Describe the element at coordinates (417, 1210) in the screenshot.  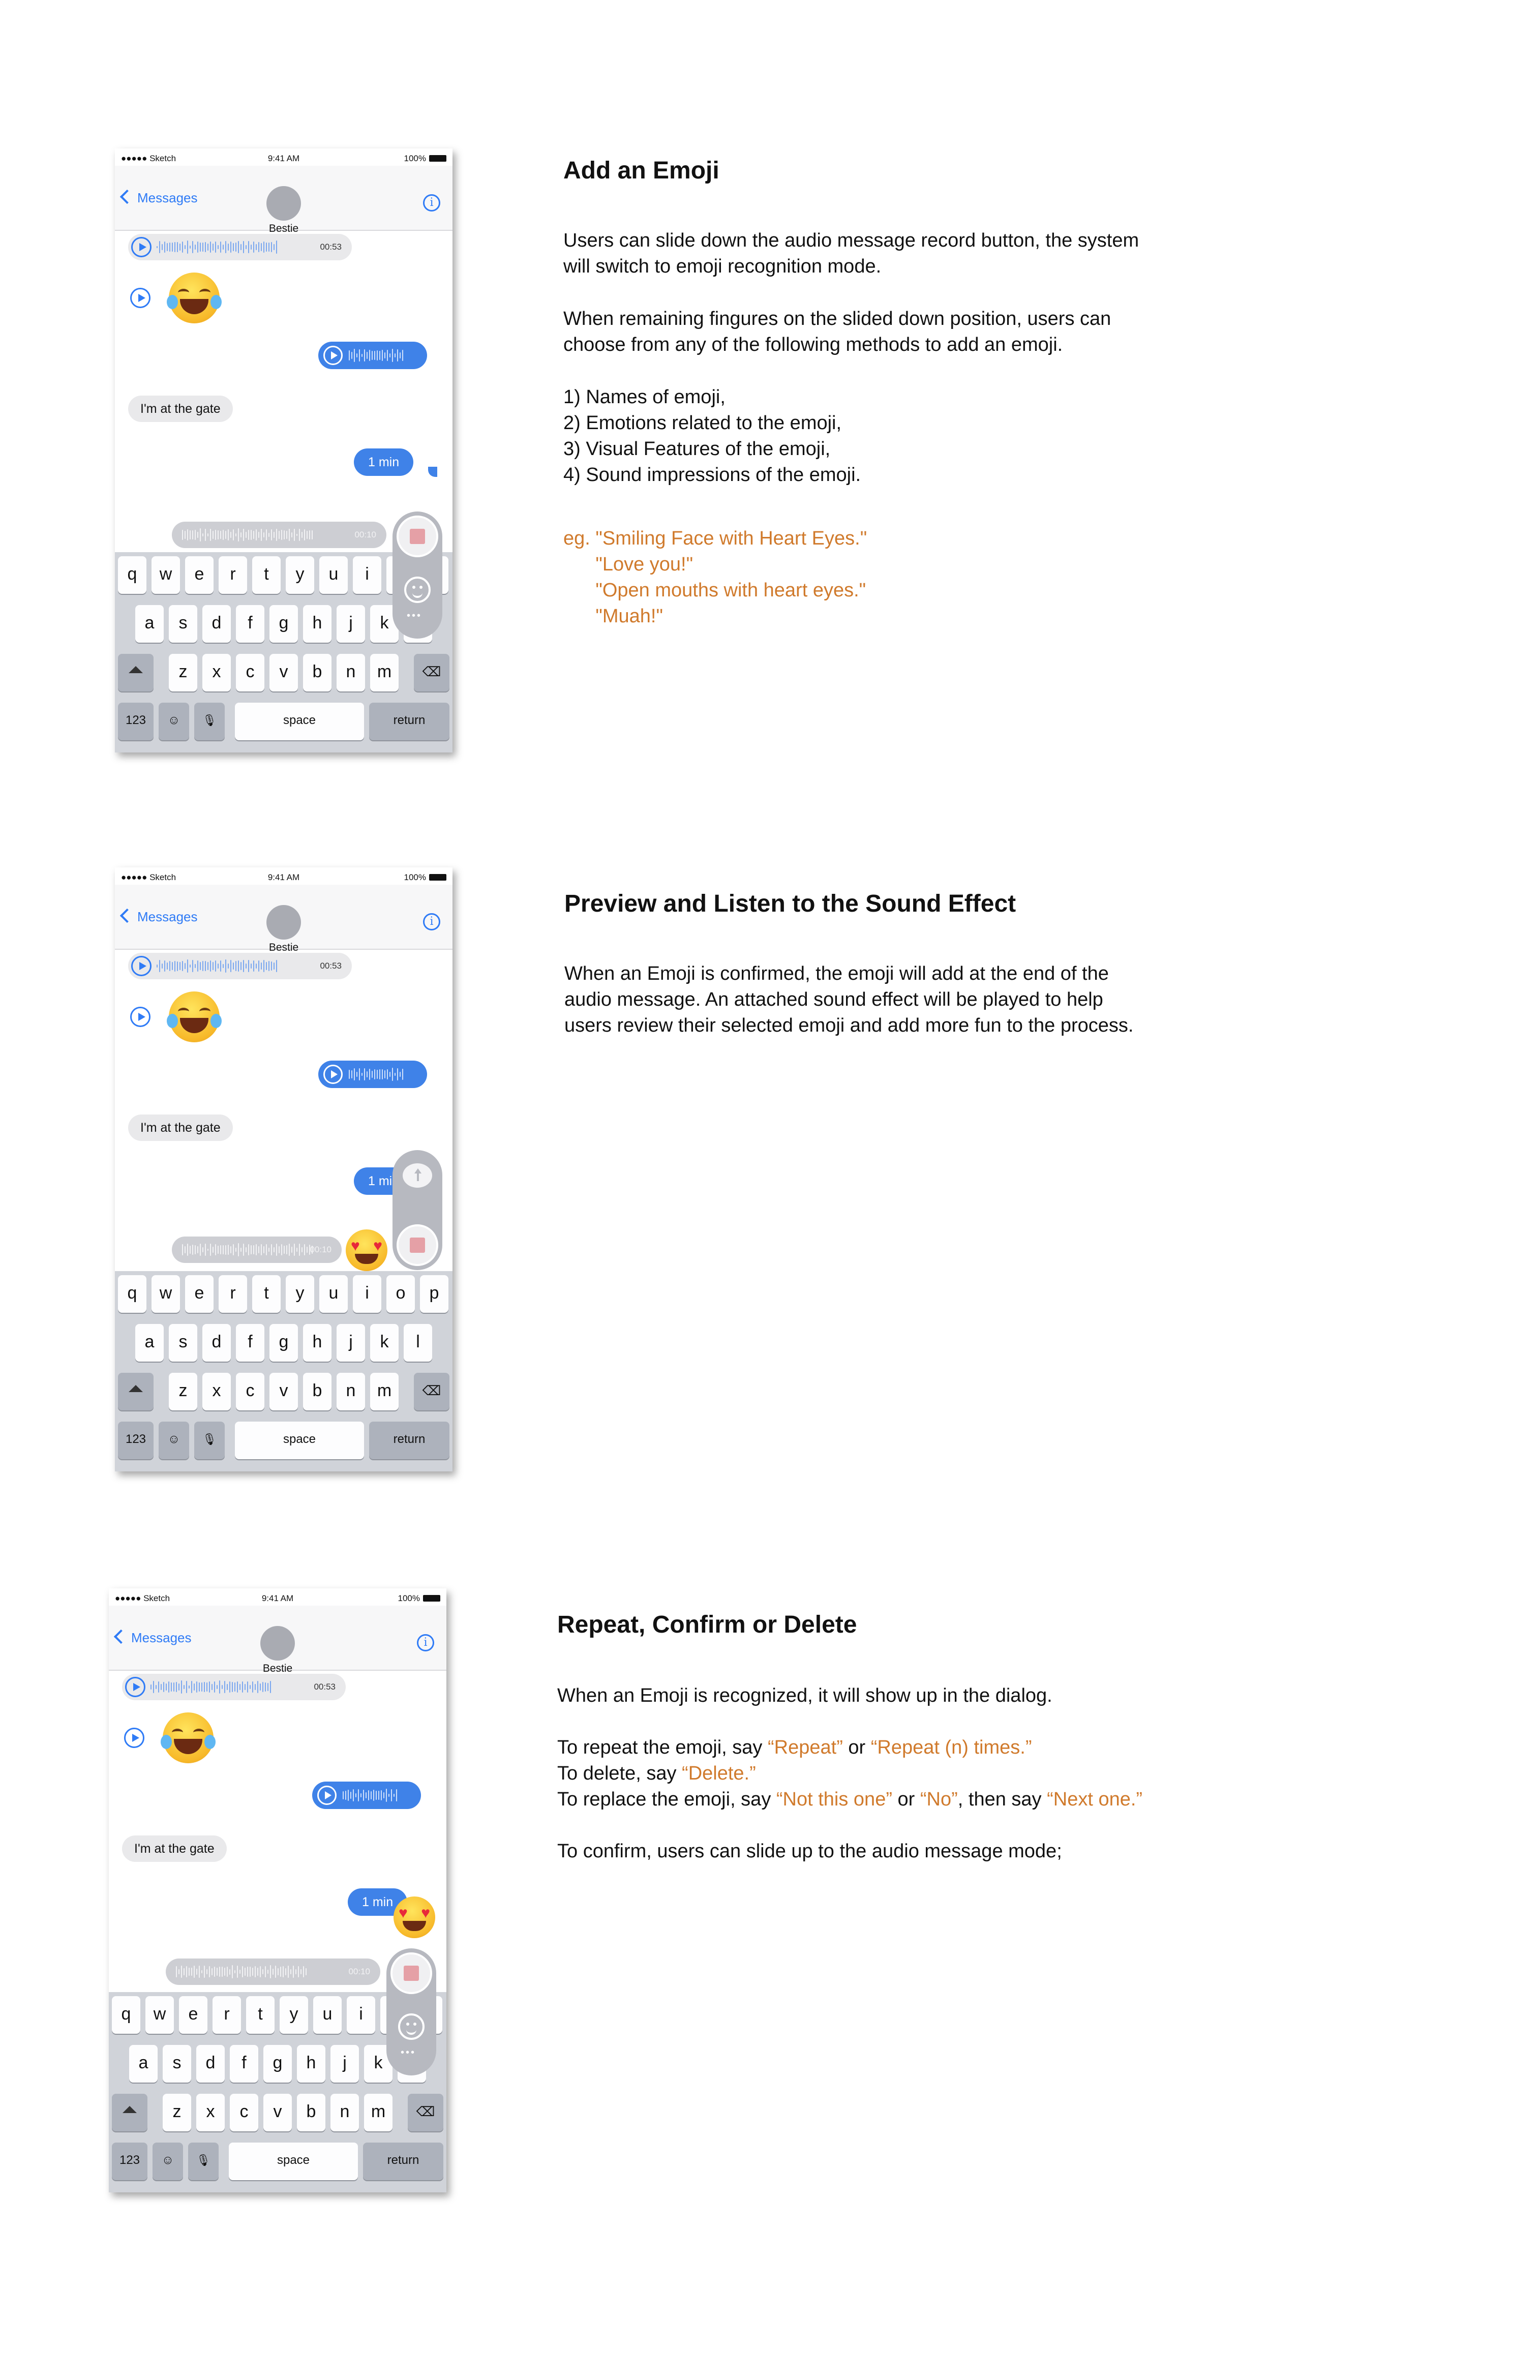
I see `record-slider` at that location.